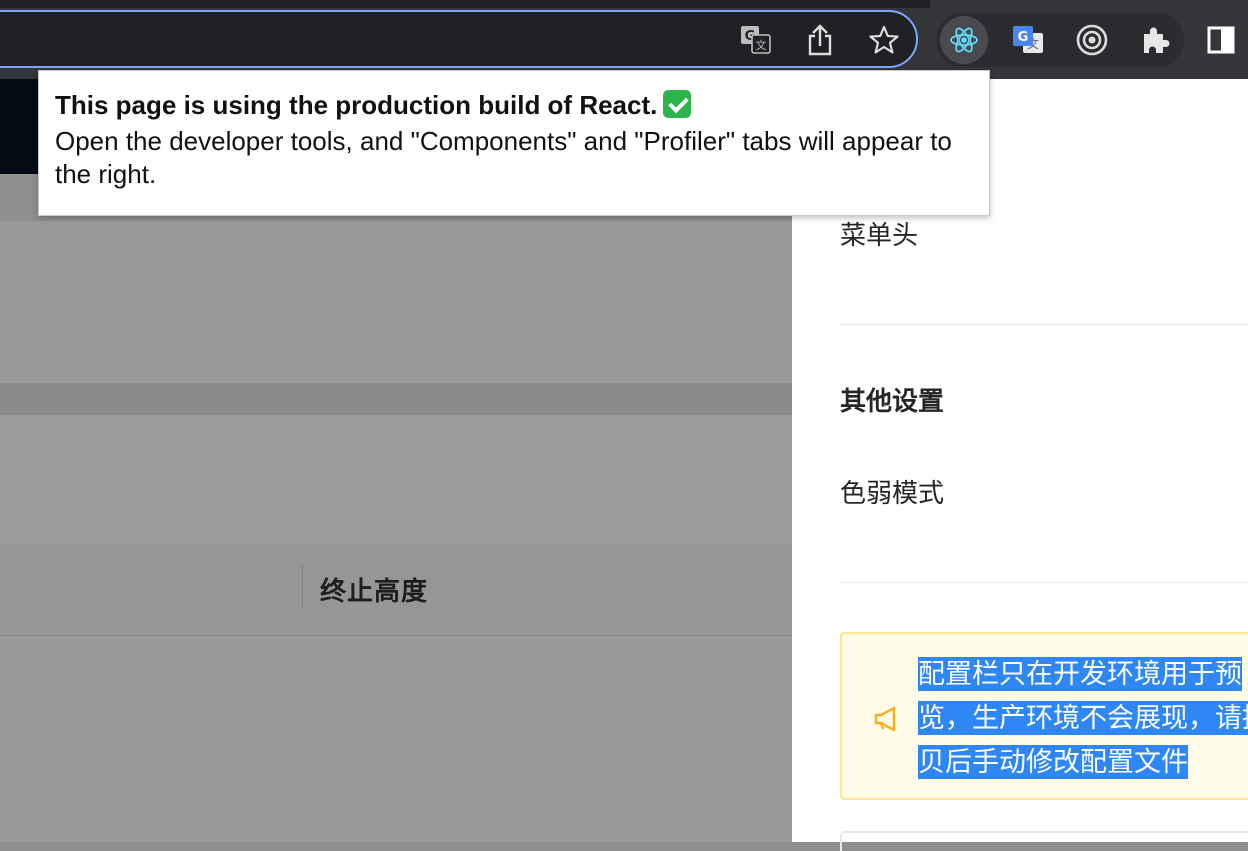  I want to click on config-alert: 配置栏只在开发环境用于预览，生产环境不会展现，请拷贝后手动修改配置文件, so click(1044, 716).